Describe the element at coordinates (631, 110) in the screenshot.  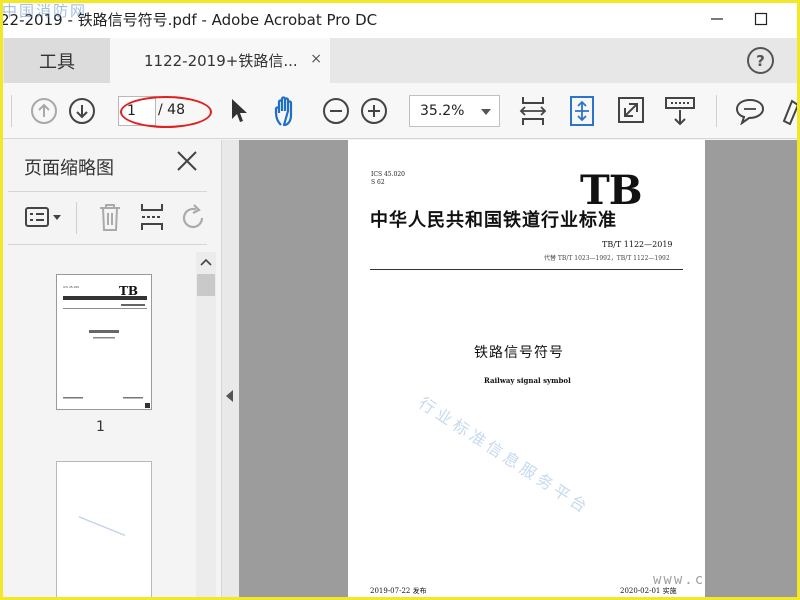
I see `full-screen-icon` at that location.